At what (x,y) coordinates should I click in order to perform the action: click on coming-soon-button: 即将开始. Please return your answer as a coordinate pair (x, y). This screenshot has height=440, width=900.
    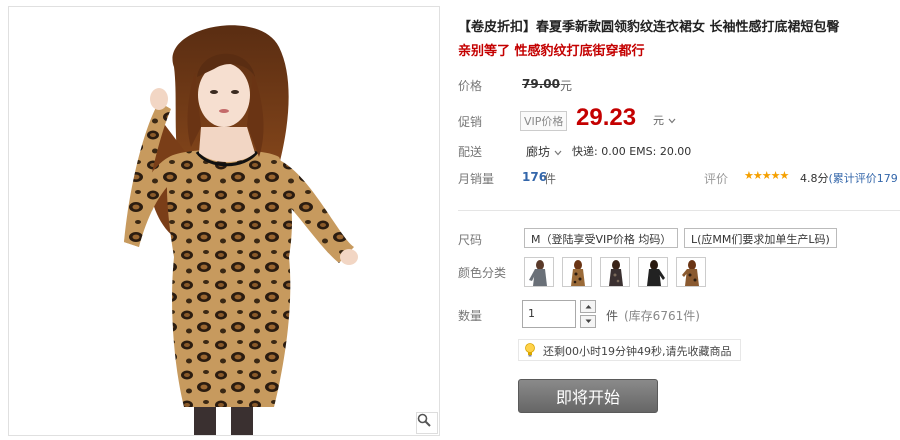
    Looking at the image, I should click on (588, 396).